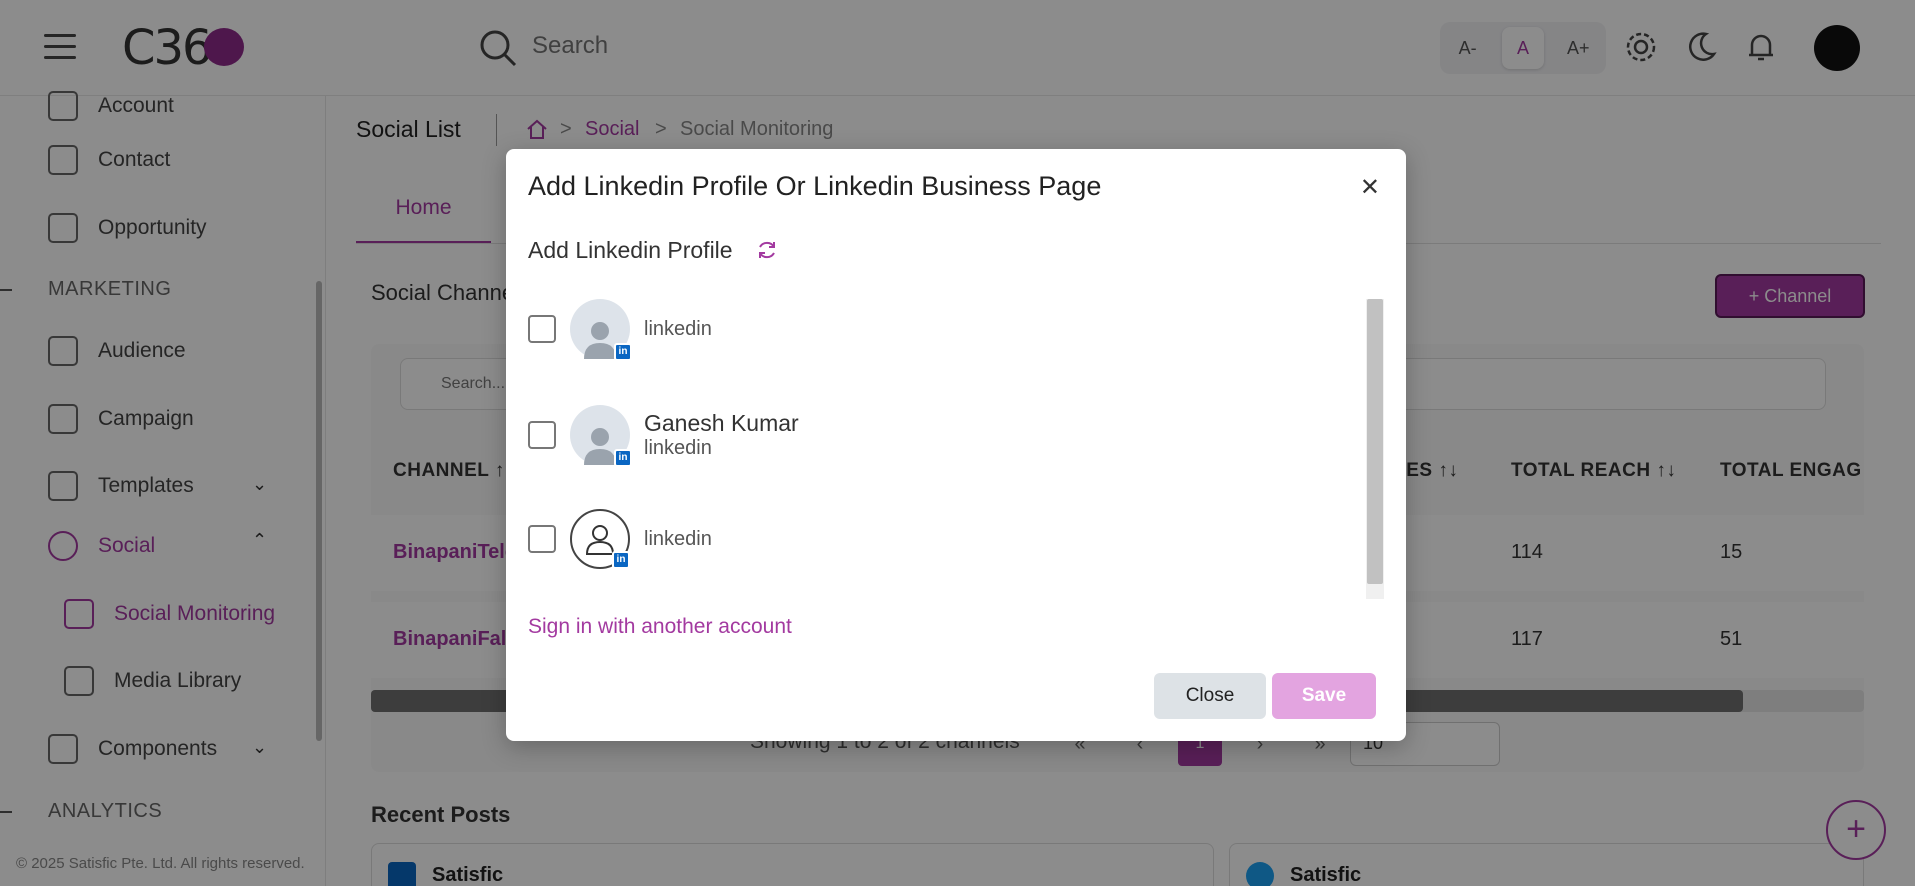  I want to click on close-button: Close, so click(1210, 696).